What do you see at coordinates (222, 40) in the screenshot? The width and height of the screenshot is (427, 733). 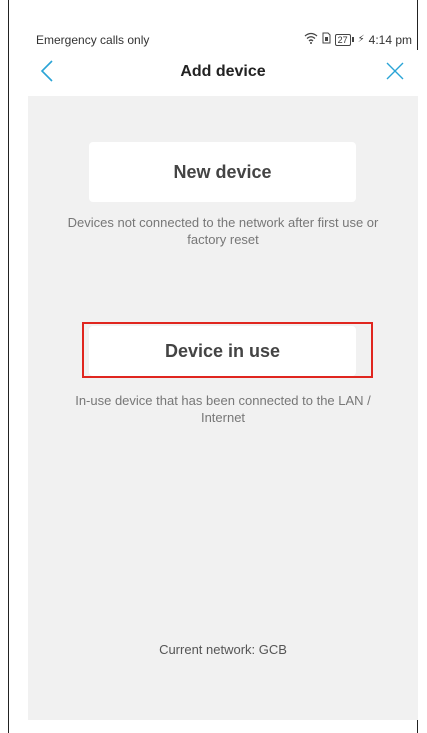 I see `status-bar: Emergency calls only 27 ⚡︎ 4:14 pm` at bounding box center [222, 40].